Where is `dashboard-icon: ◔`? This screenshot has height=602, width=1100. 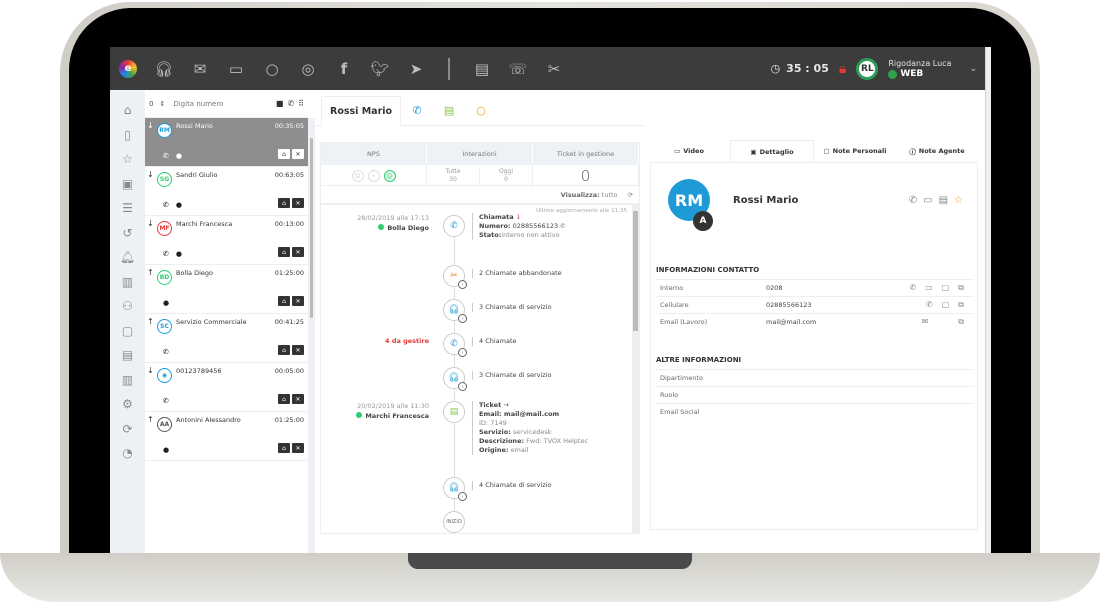
dashboard-icon: ◔ is located at coordinates (127, 453).